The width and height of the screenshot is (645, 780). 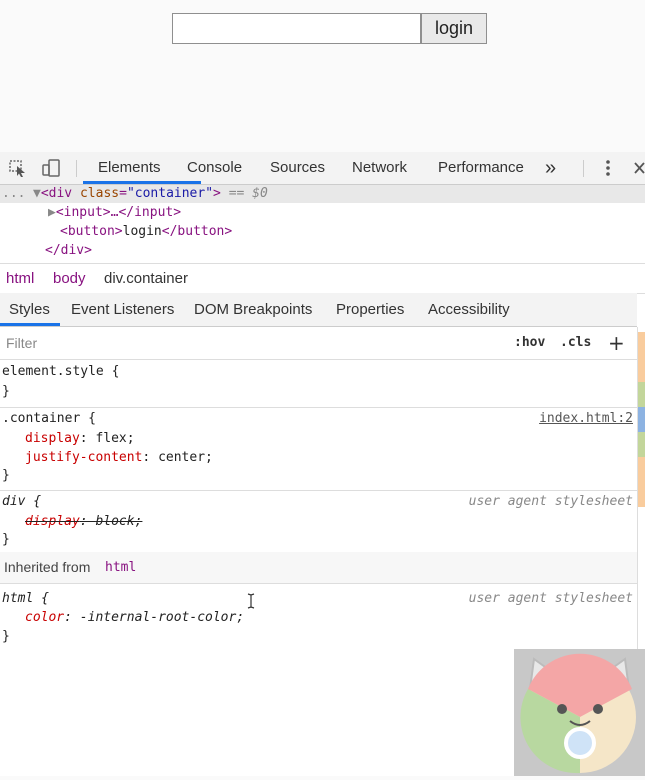 What do you see at coordinates (253, 309) in the screenshot?
I see `tab-dom-breakpoints: DOM Breakpoints` at bounding box center [253, 309].